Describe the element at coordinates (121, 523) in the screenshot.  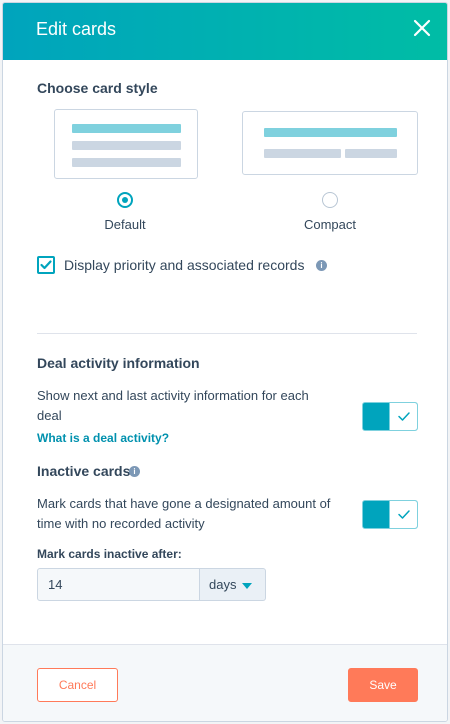
I see `inactive-description-line2: time with no recorded activity` at that location.